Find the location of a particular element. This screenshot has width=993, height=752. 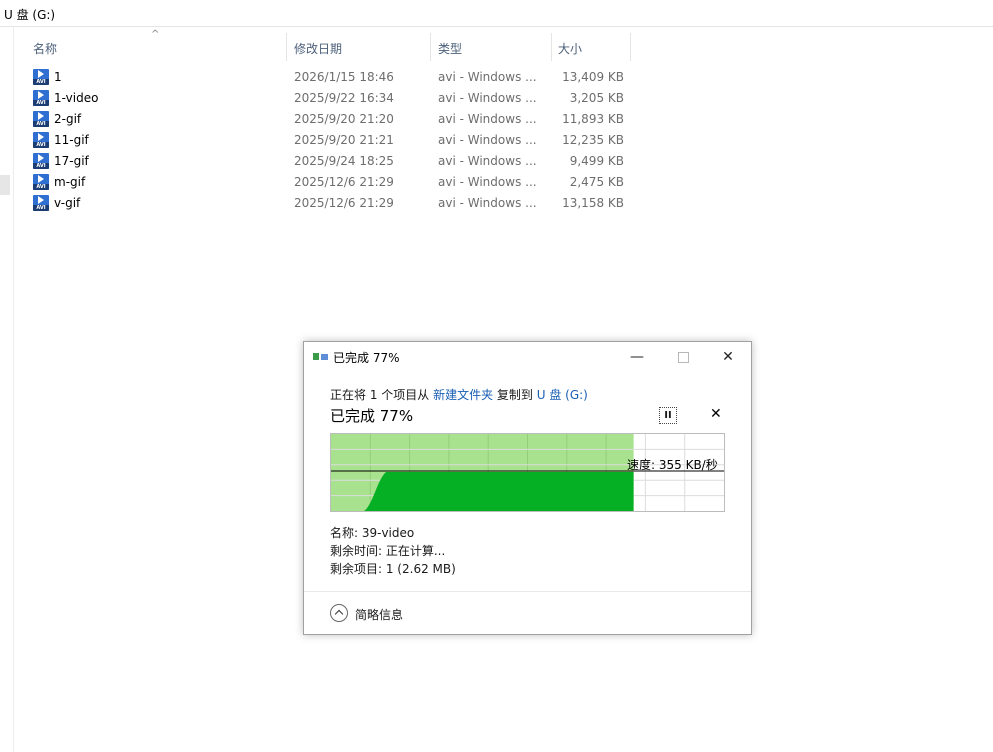

copy-description: 正在将 1 个项目从 新建文件夹 复制到 U 盘 (G:) is located at coordinates (459, 394).